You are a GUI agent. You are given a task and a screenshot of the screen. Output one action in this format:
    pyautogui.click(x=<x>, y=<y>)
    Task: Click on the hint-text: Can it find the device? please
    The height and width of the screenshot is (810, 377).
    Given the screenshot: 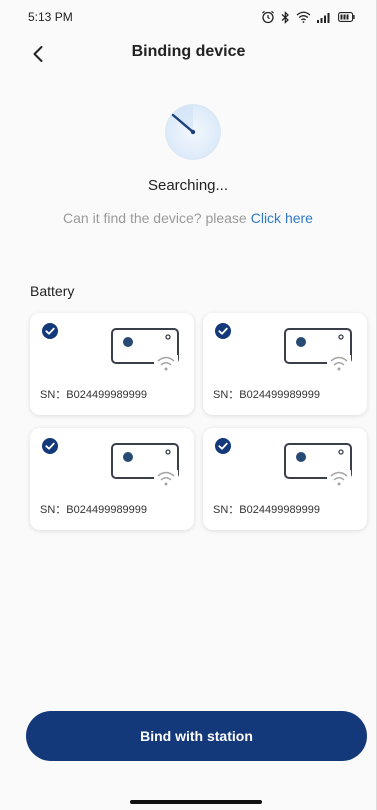 What is the action you would take?
    pyautogui.click(x=155, y=218)
    